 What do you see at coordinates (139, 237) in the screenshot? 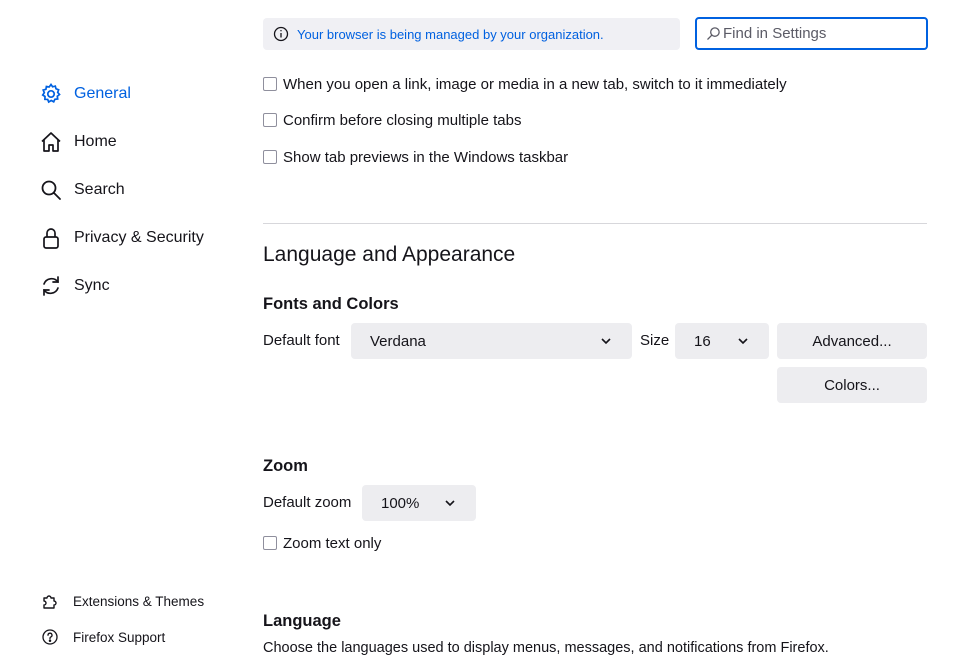
I see `sidebar-item-label: Privacy & Security` at bounding box center [139, 237].